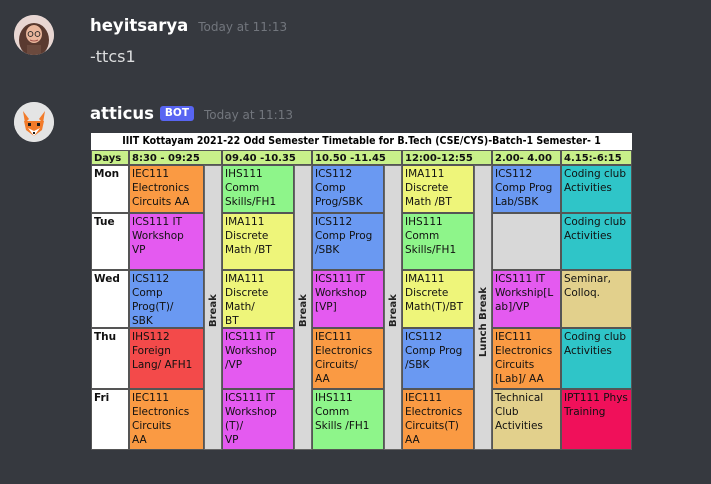  What do you see at coordinates (166, 241) in the screenshot?
I see `class-cell: ICS111 IT Workshop VP` at bounding box center [166, 241].